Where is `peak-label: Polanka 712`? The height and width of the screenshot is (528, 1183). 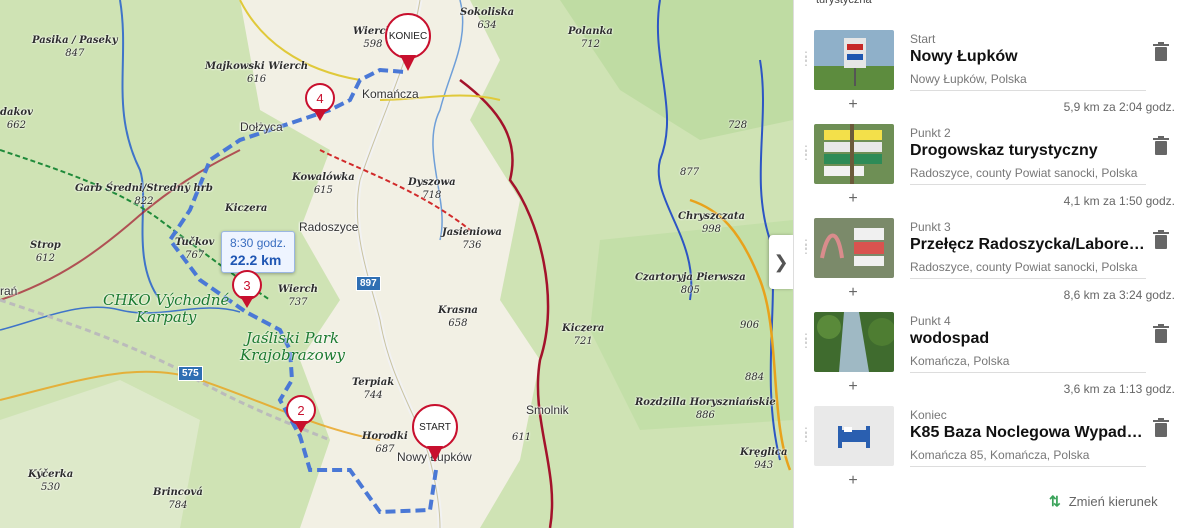 peak-label: Polanka 712 is located at coordinates (590, 38).